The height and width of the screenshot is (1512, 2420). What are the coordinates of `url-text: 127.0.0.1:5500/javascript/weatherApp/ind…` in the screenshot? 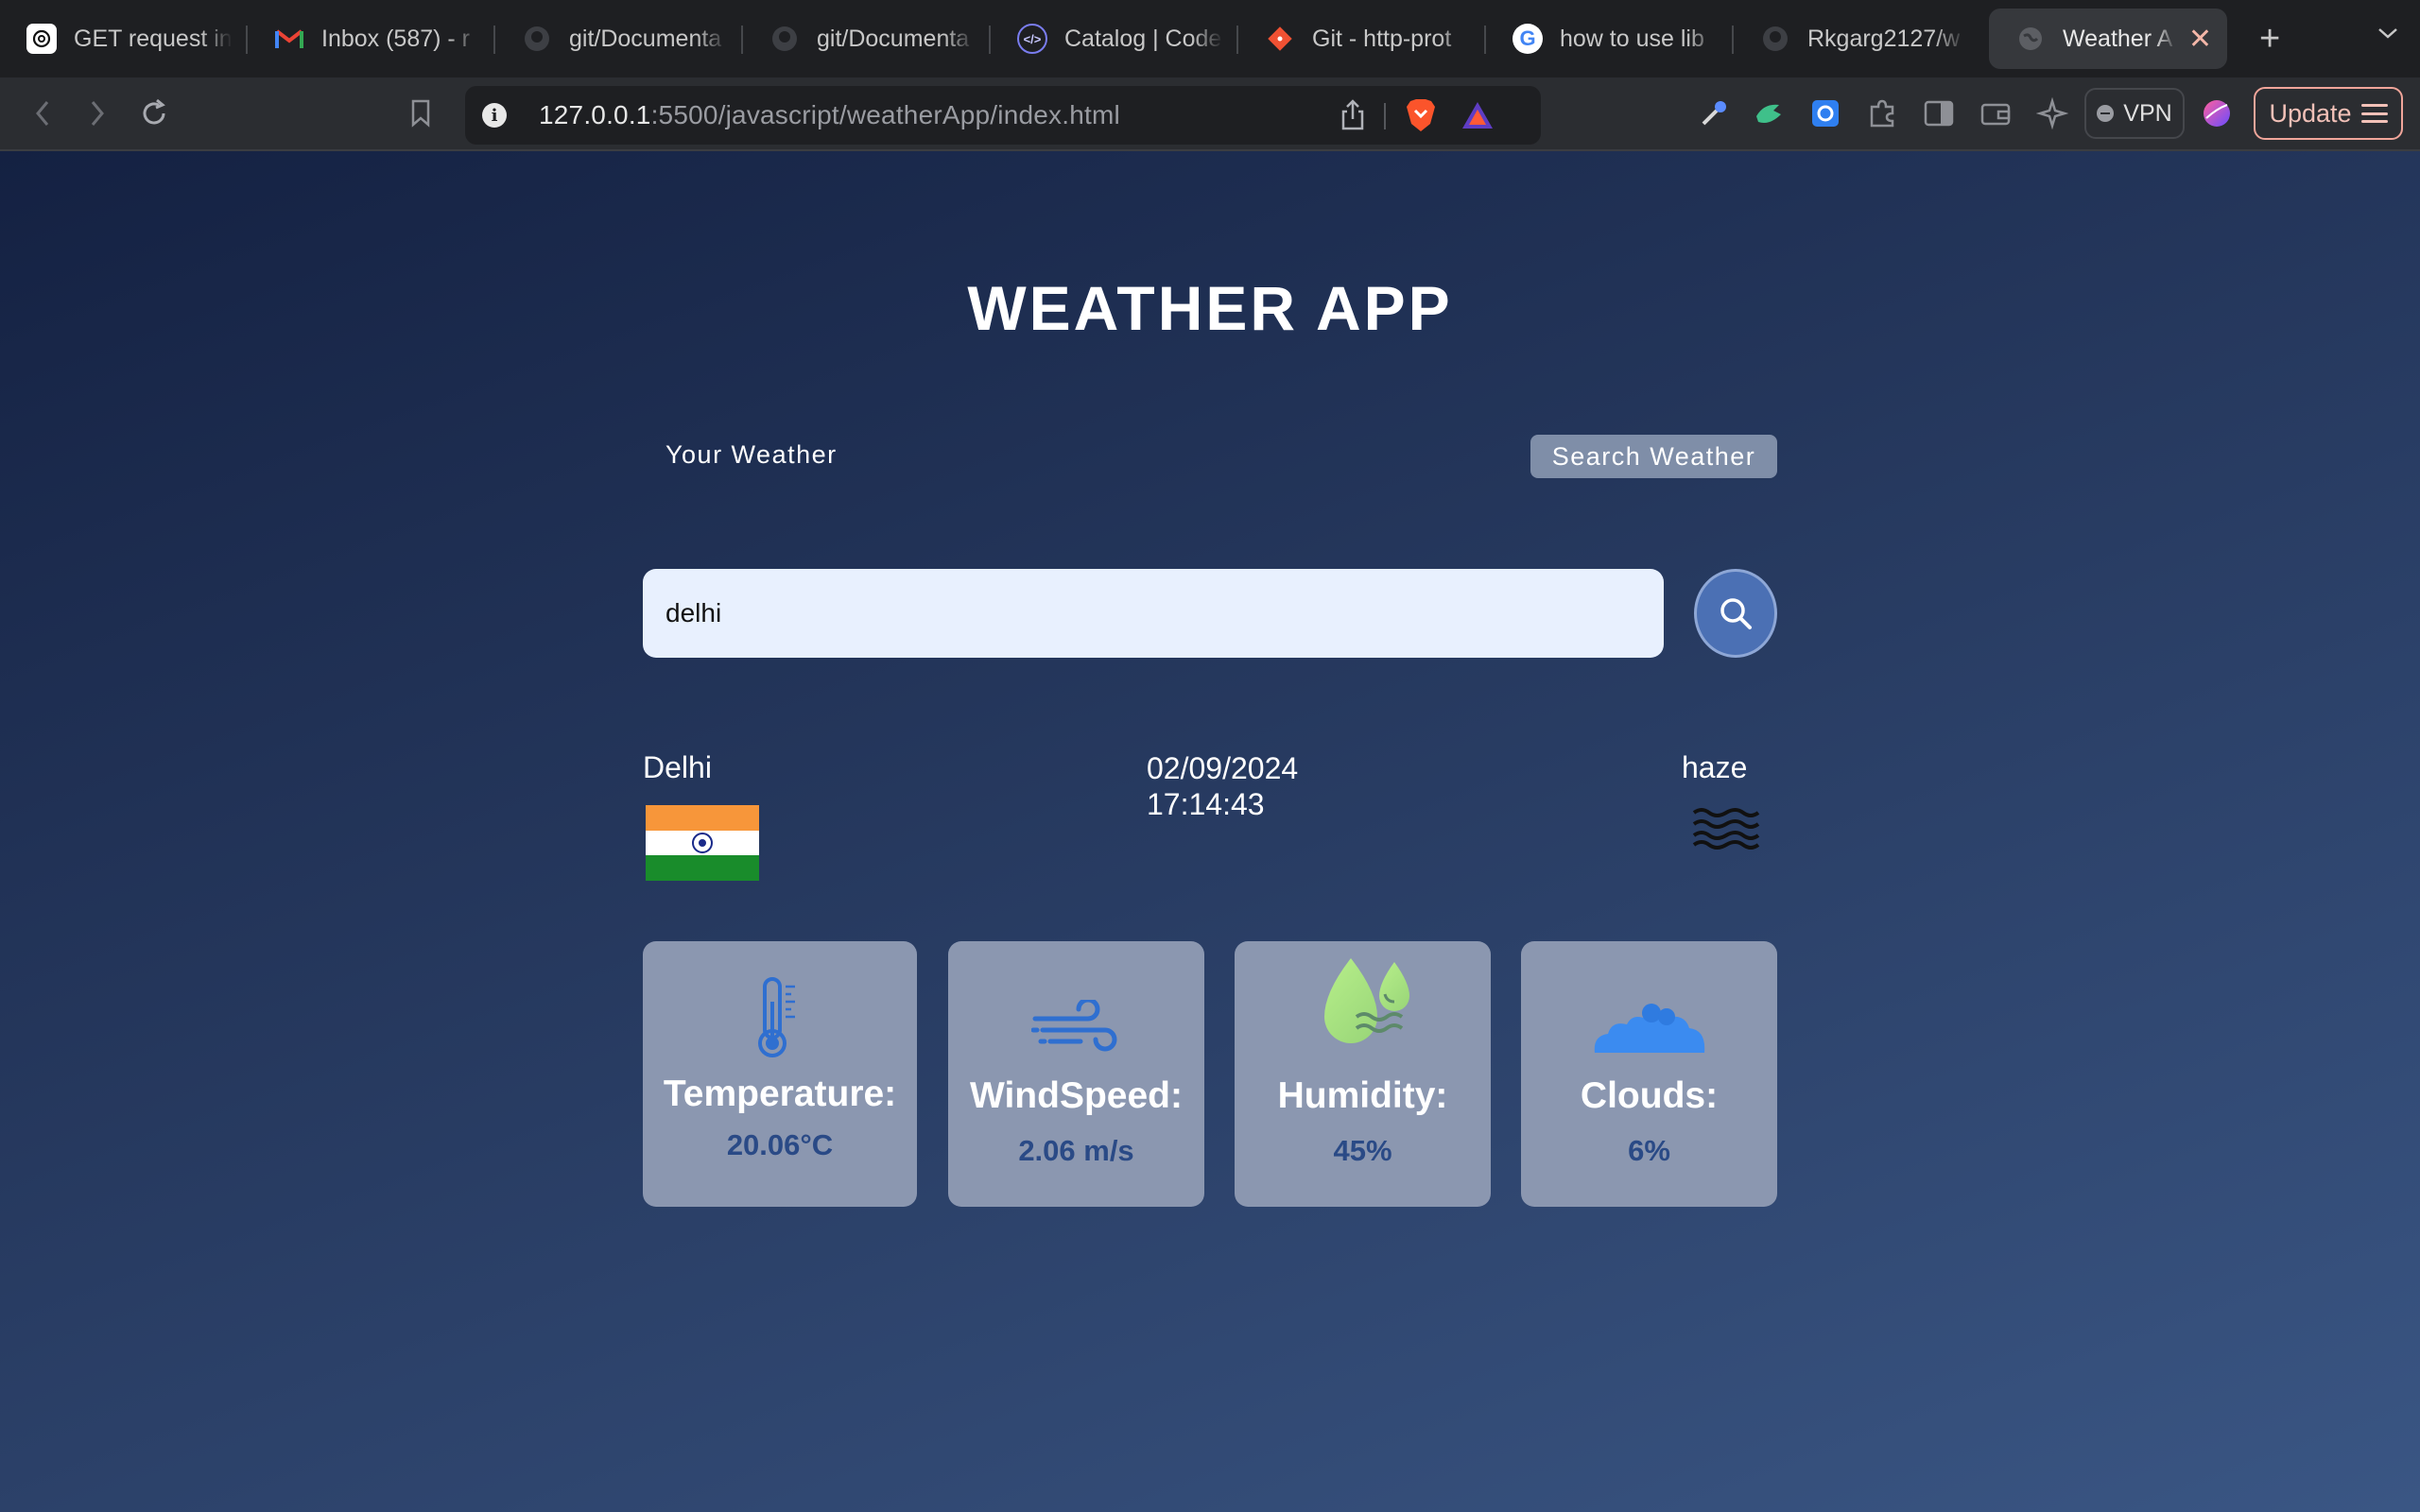 It's located at (829, 115).